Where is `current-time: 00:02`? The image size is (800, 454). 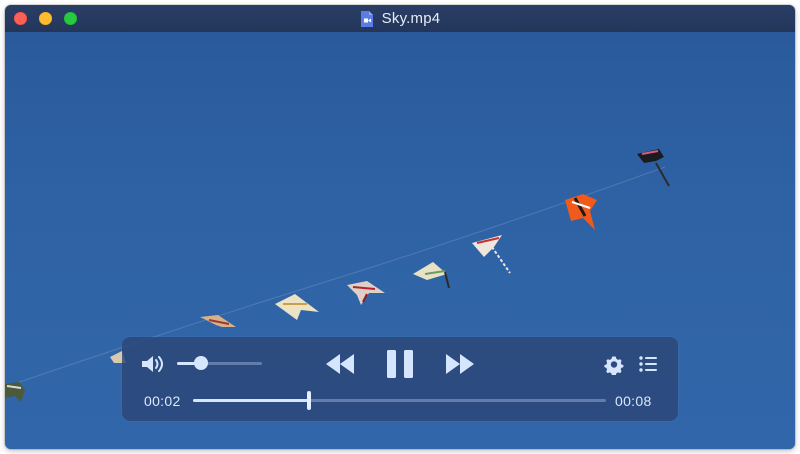
current-time: 00:02 is located at coordinates (162, 401).